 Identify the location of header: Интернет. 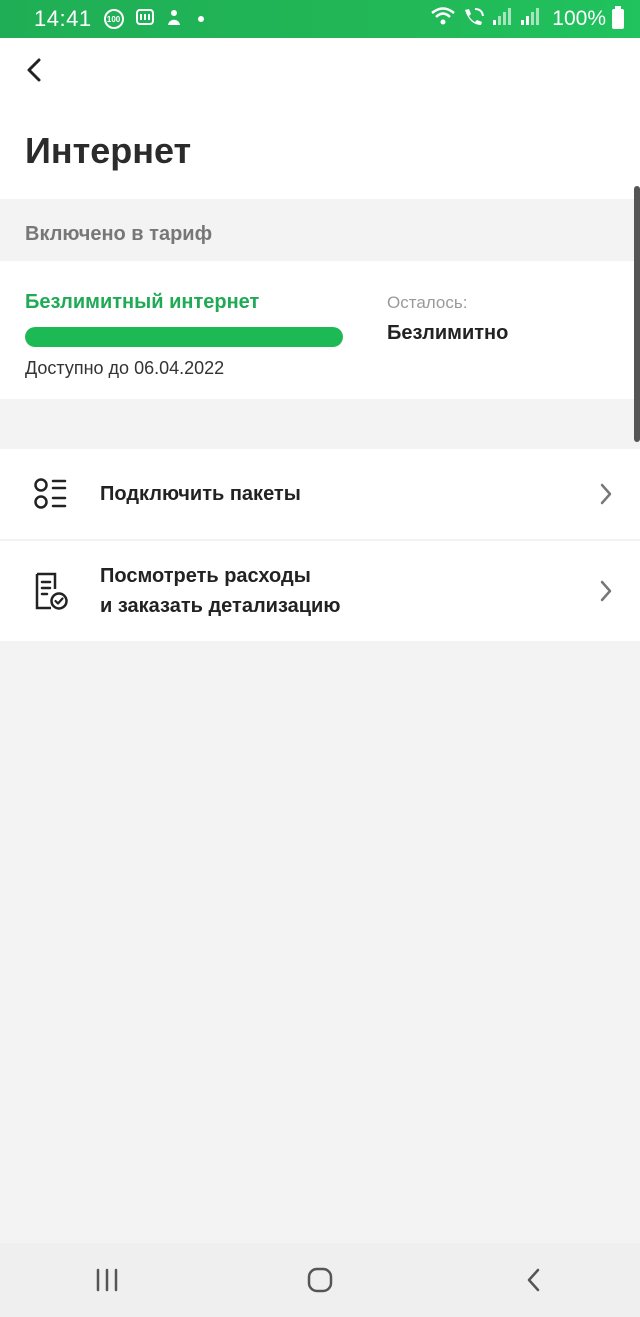
(320, 118).